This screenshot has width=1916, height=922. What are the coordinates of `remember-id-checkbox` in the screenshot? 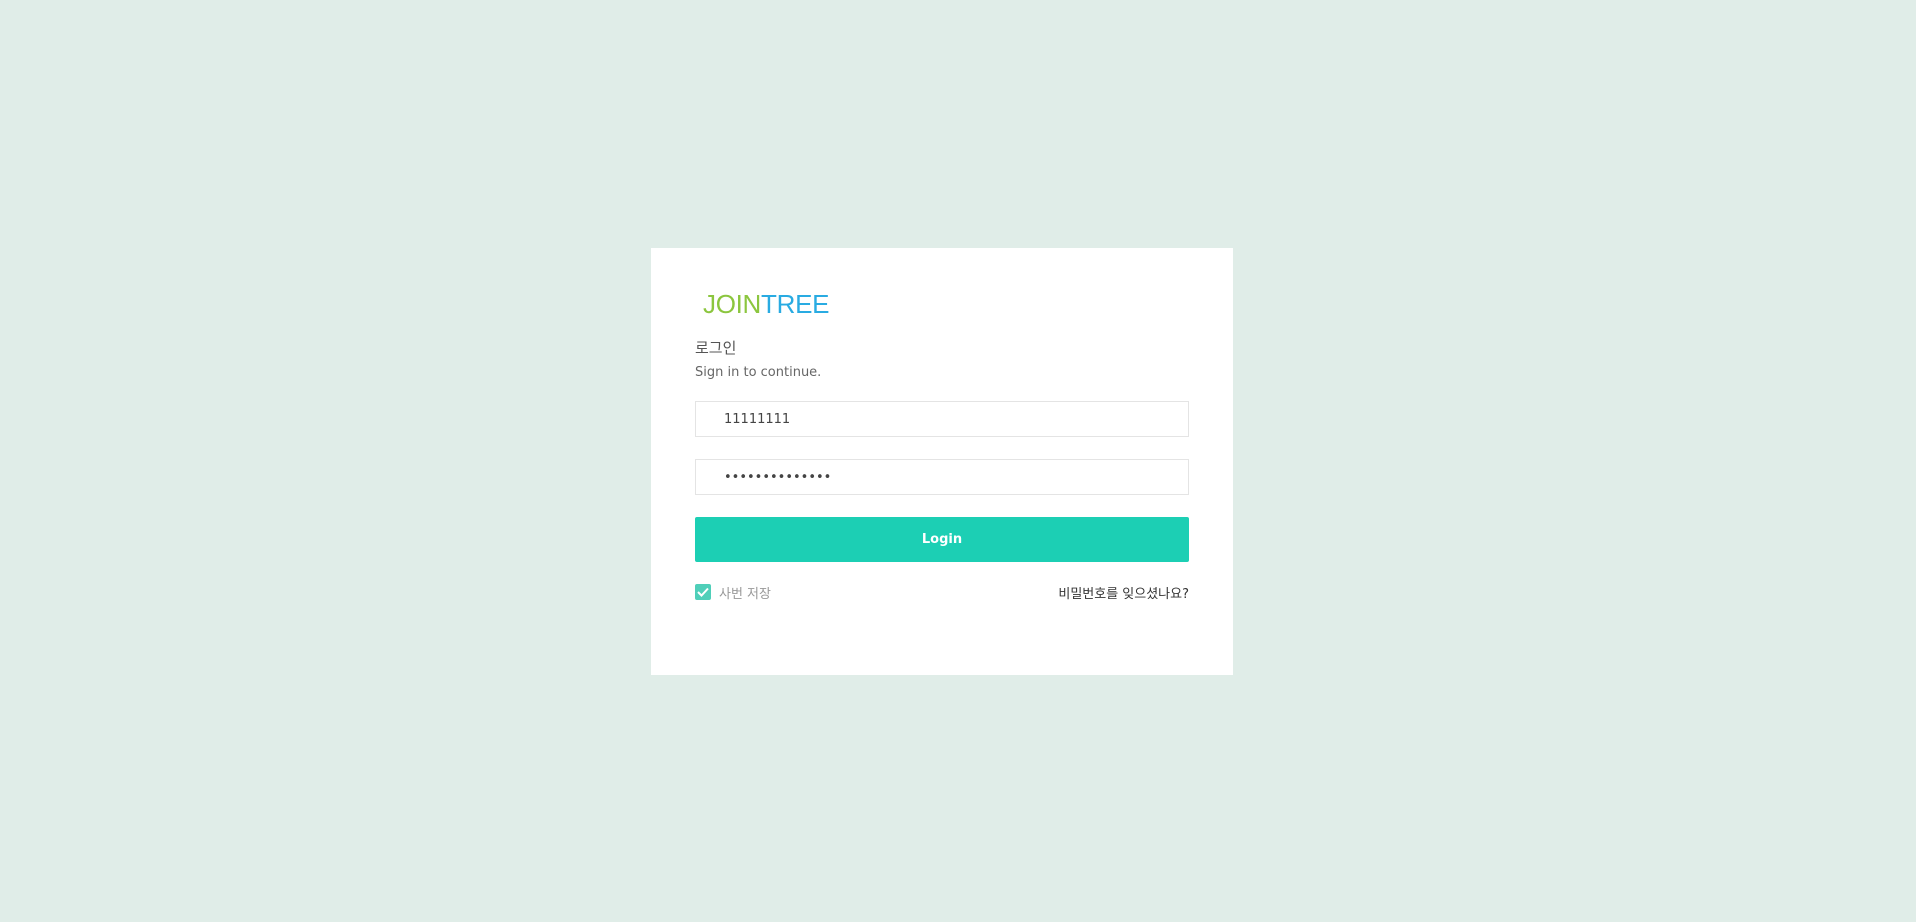 It's located at (703, 592).